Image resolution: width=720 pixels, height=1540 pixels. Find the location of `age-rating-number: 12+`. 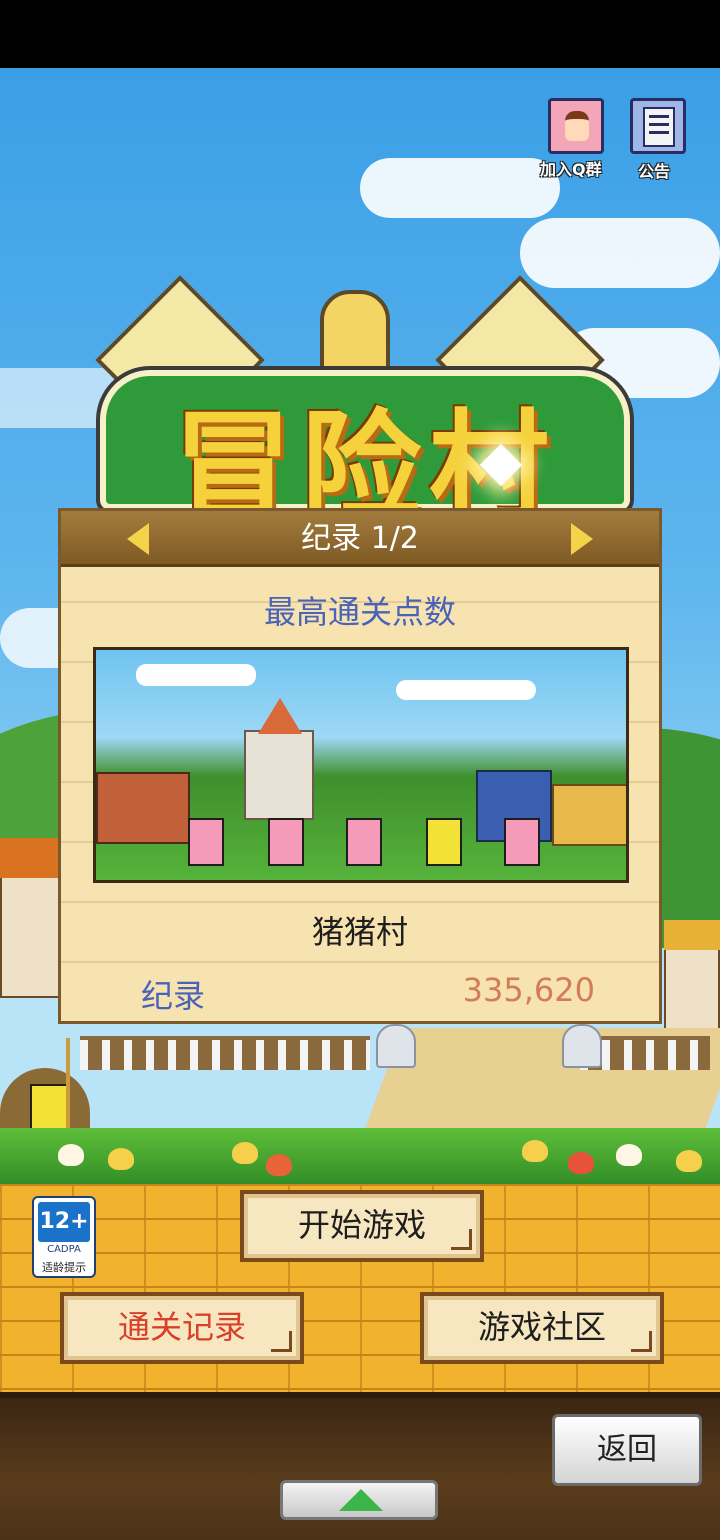

age-rating-number: 12+ is located at coordinates (64, 1222).